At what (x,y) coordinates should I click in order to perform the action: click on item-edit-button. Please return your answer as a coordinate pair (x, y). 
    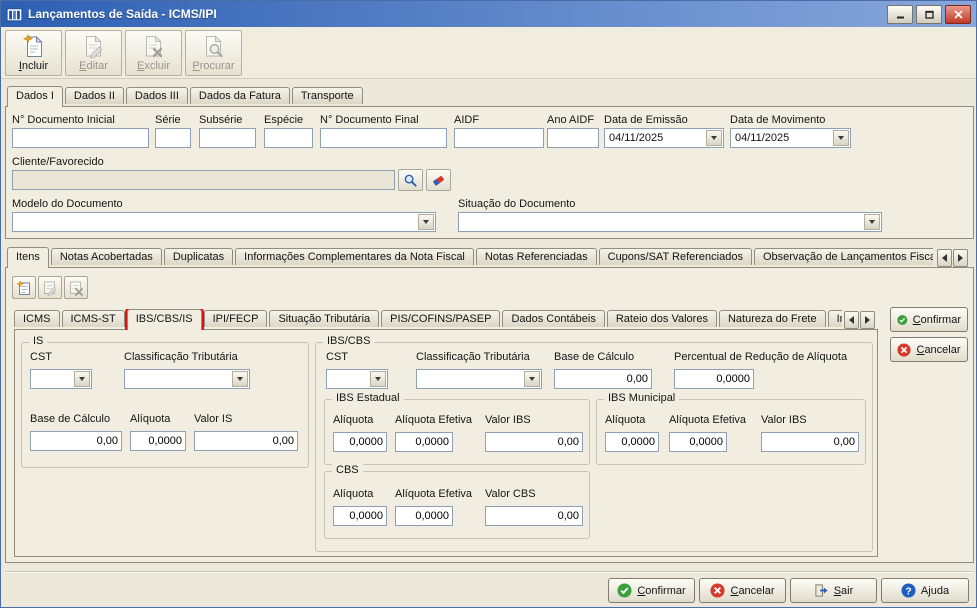
    Looking at the image, I should click on (50, 287).